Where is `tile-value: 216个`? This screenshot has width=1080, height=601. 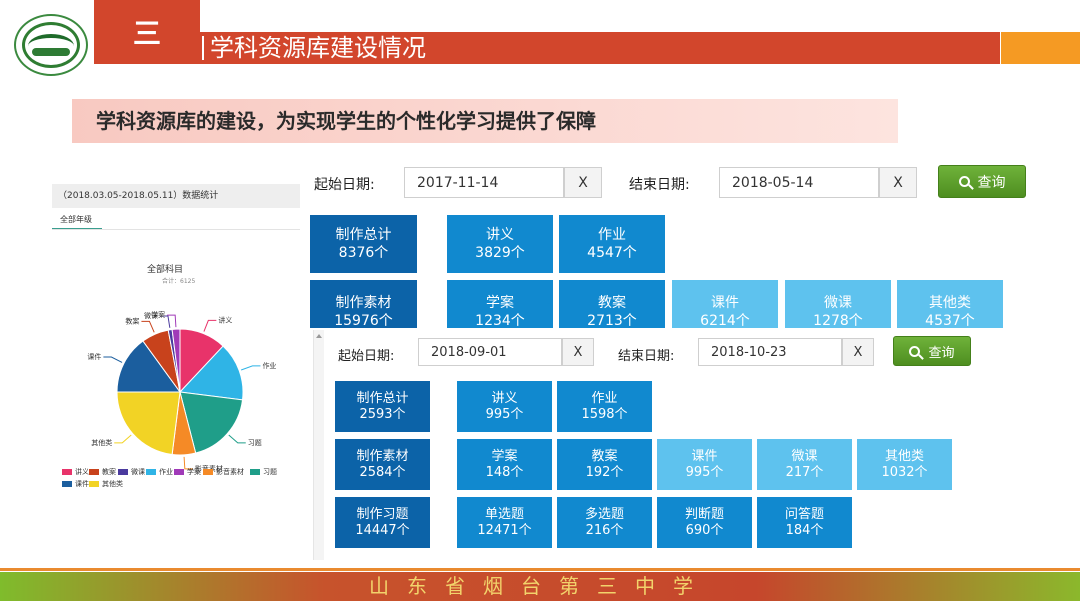 tile-value: 216个 is located at coordinates (604, 530).